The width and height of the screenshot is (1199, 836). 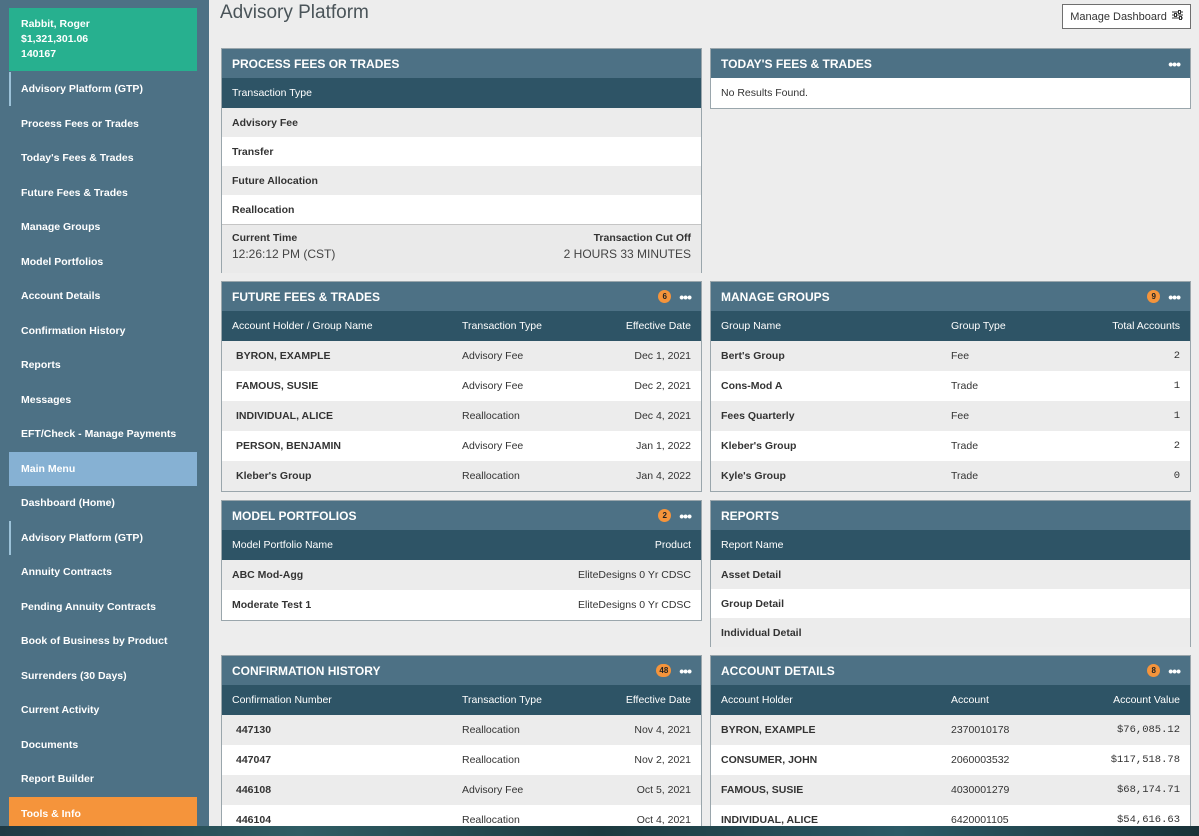 What do you see at coordinates (950, 446) in the screenshot?
I see `table-row: Kleber's Group Trade 2` at bounding box center [950, 446].